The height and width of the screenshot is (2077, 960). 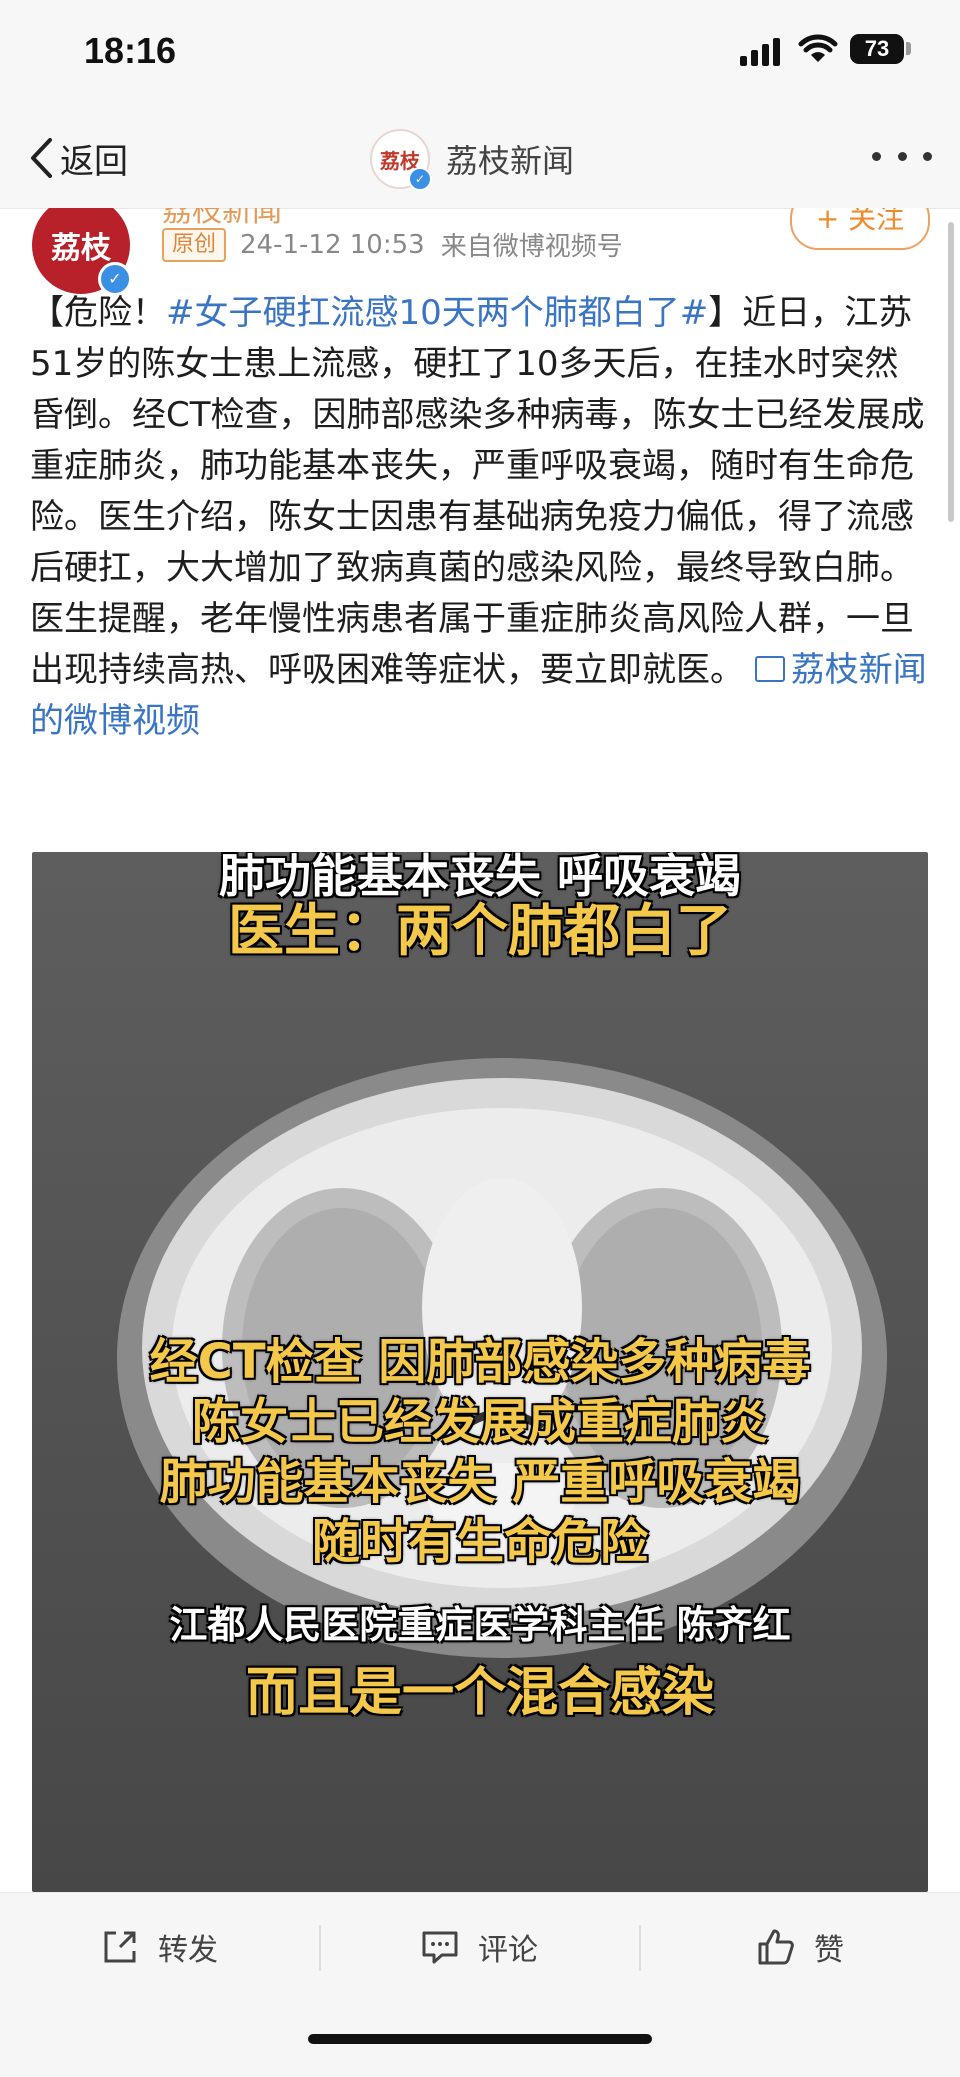 What do you see at coordinates (902, 156) in the screenshot?
I see `more-options-icon` at bounding box center [902, 156].